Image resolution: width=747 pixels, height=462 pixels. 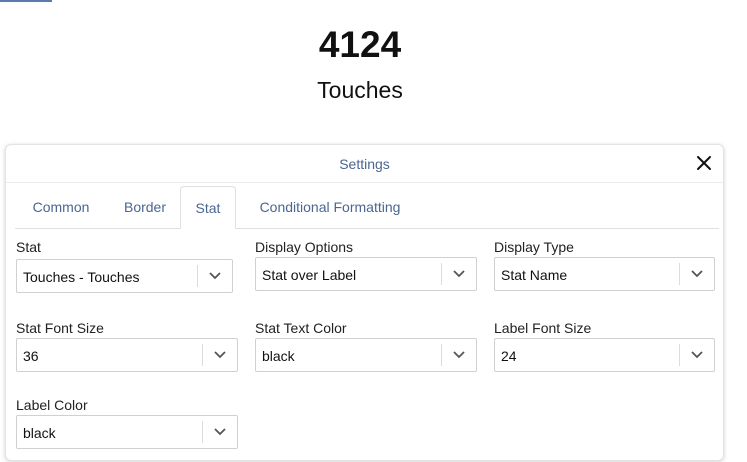 I want to click on stat-select: Touches - Touches, so click(x=124, y=276).